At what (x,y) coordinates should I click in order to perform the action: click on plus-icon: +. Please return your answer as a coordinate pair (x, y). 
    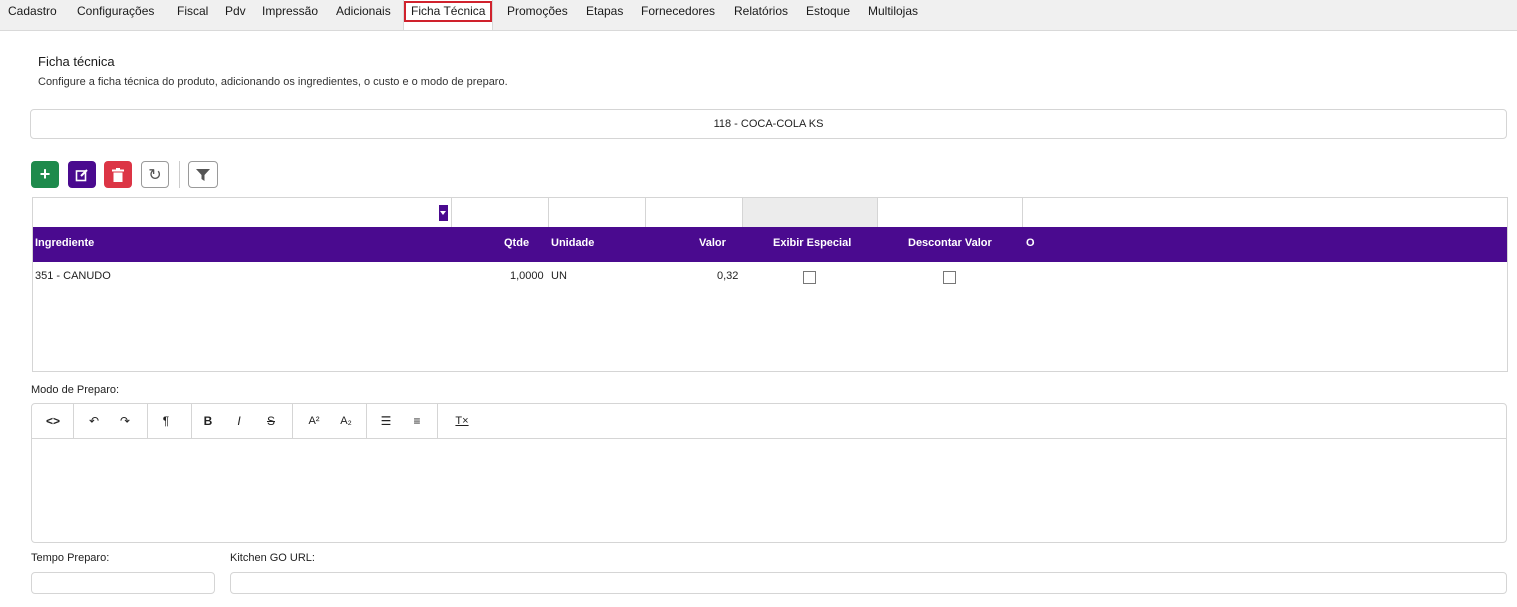
    Looking at the image, I should click on (45, 174).